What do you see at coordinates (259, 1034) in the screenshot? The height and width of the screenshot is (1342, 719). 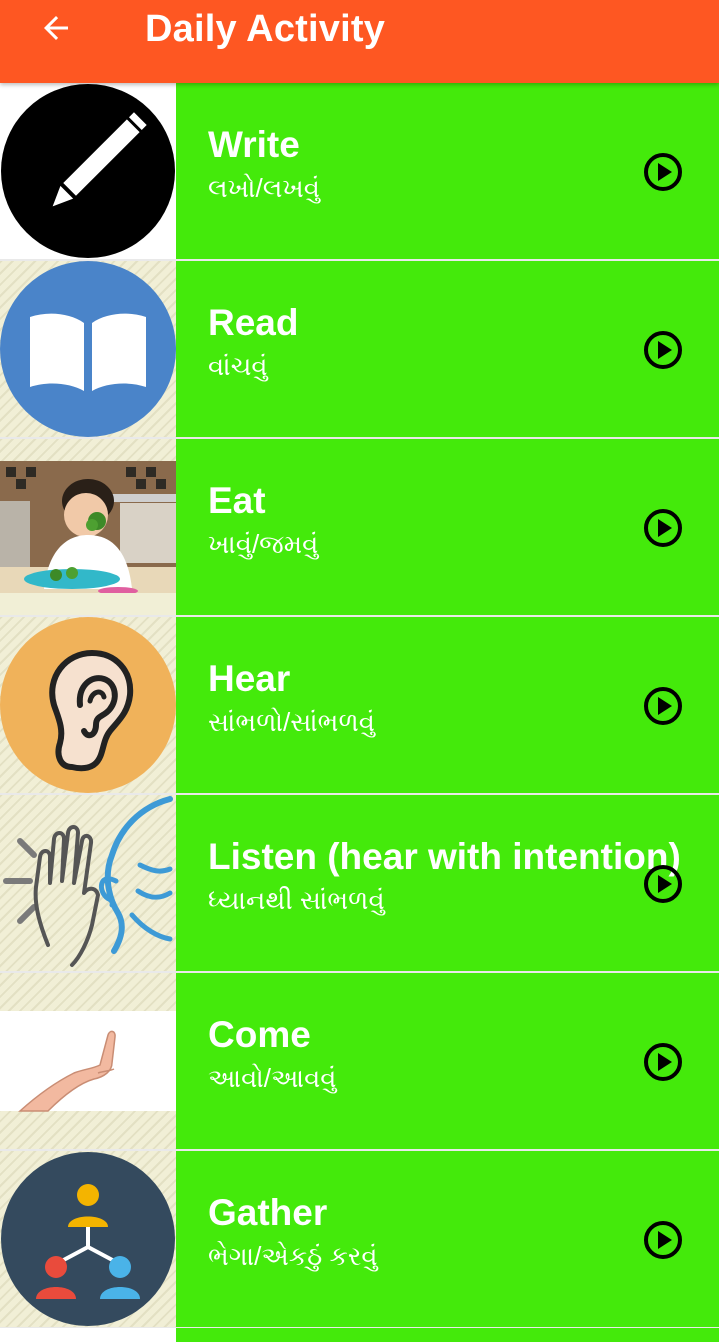 I see `item-title: Come` at bounding box center [259, 1034].